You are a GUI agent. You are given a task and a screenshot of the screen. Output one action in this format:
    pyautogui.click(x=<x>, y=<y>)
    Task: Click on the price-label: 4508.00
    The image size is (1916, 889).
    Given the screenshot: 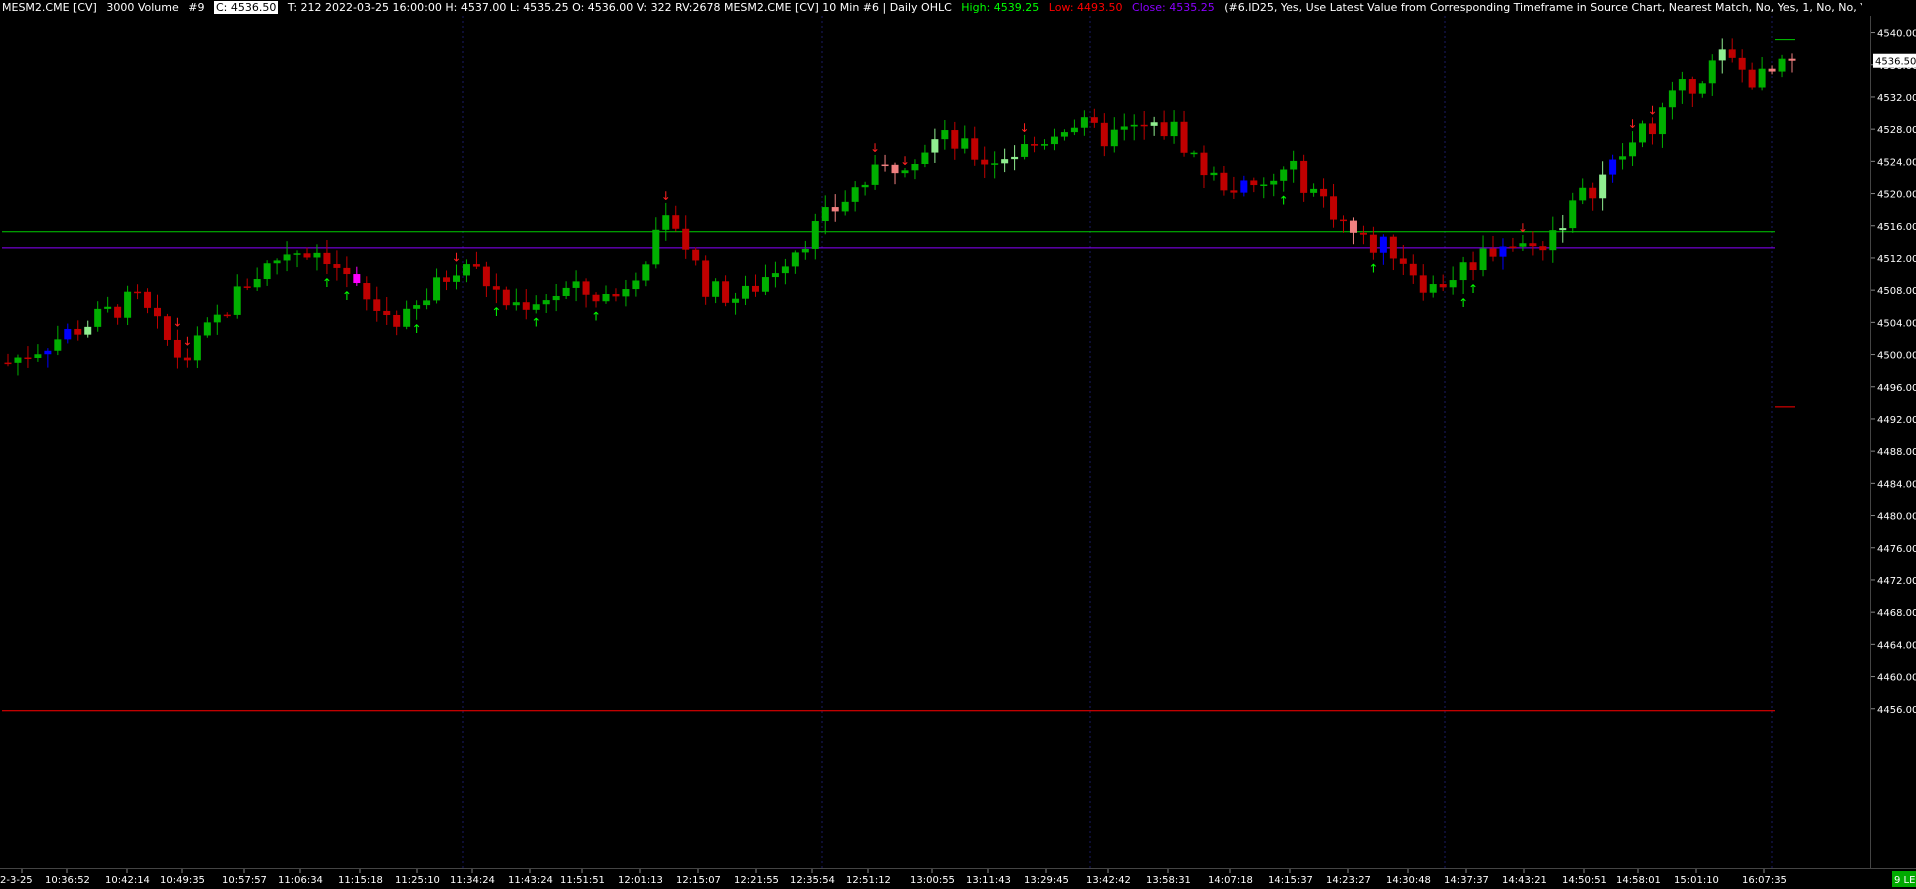 What is the action you would take?
    pyautogui.click(x=1896, y=291)
    